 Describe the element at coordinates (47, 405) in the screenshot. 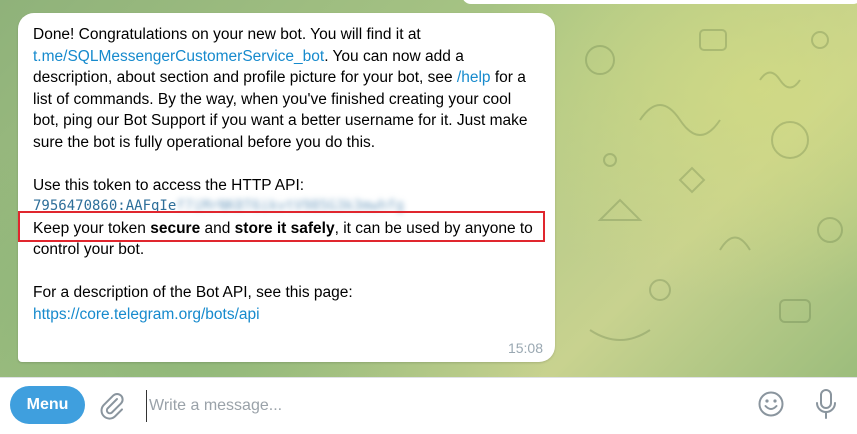

I see `menu-button: Menu` at that location.